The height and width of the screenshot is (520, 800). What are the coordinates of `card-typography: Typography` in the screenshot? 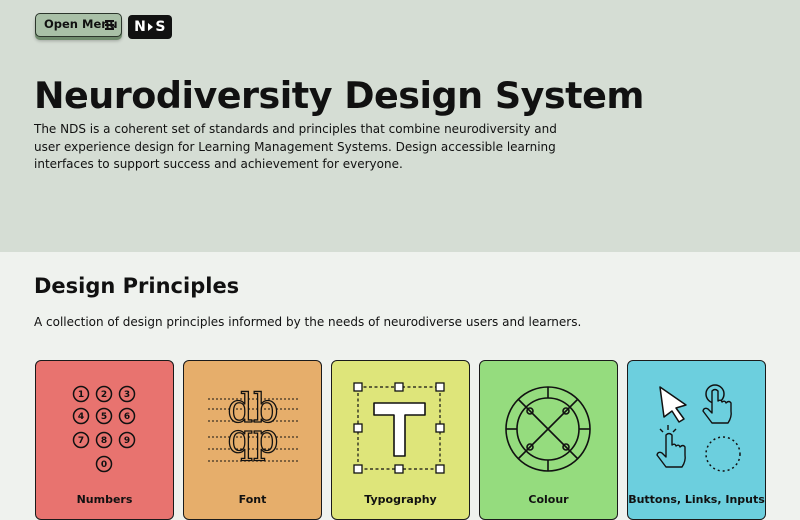 It's located at (400, 440).